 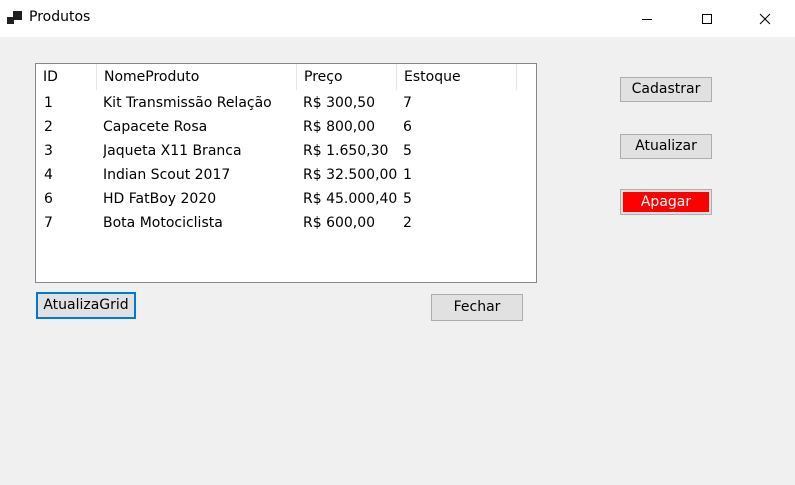 I want to click on cell-id: 1, so click(x=48, y=103).